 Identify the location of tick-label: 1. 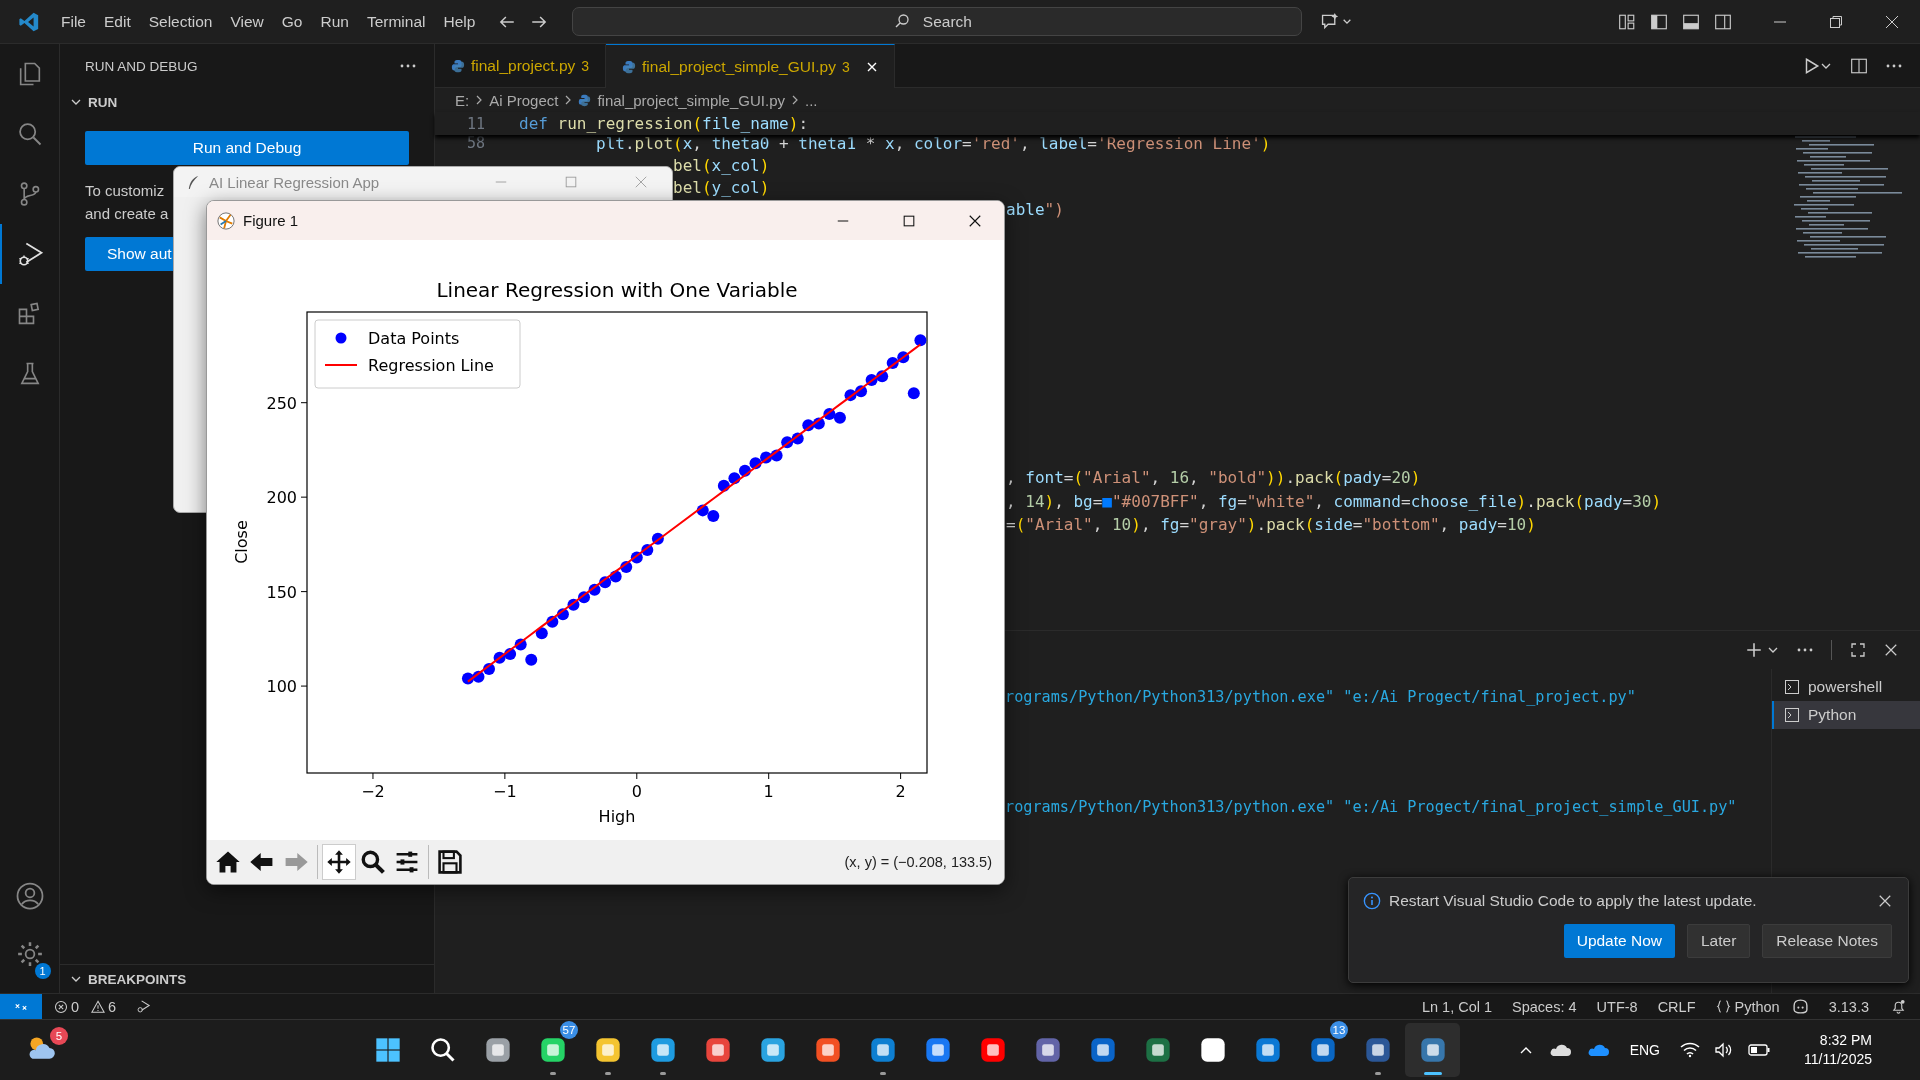
(768, 791).